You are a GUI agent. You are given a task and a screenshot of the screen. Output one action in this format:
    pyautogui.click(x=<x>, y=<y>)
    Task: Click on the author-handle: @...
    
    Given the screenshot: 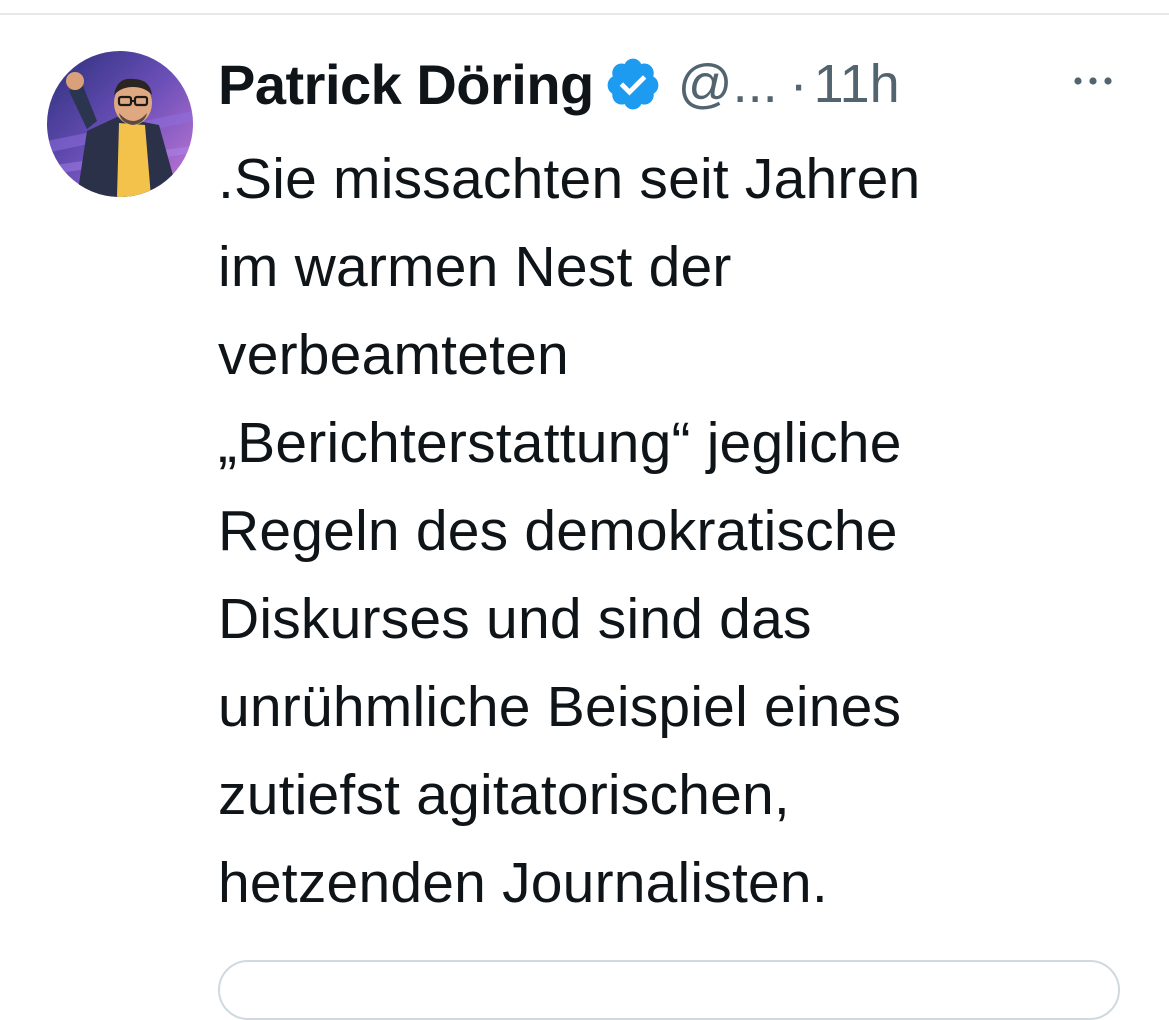 What is the action you would take?
    pyautogui.click(x=728, y=84)
    